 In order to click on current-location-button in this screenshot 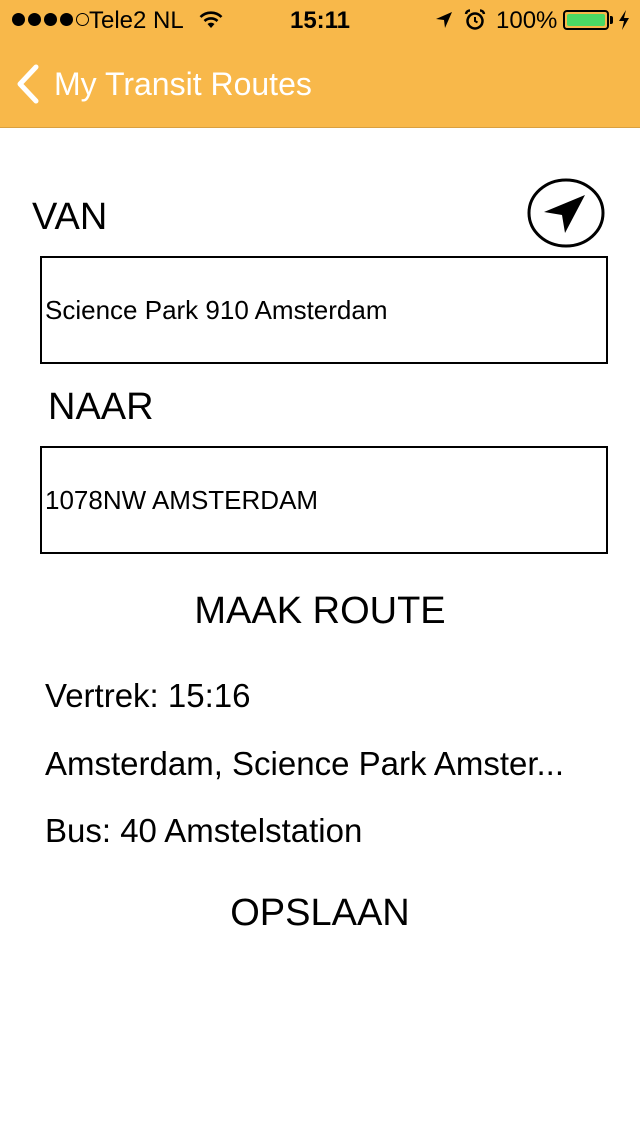, I will do `click(566, 213)`.